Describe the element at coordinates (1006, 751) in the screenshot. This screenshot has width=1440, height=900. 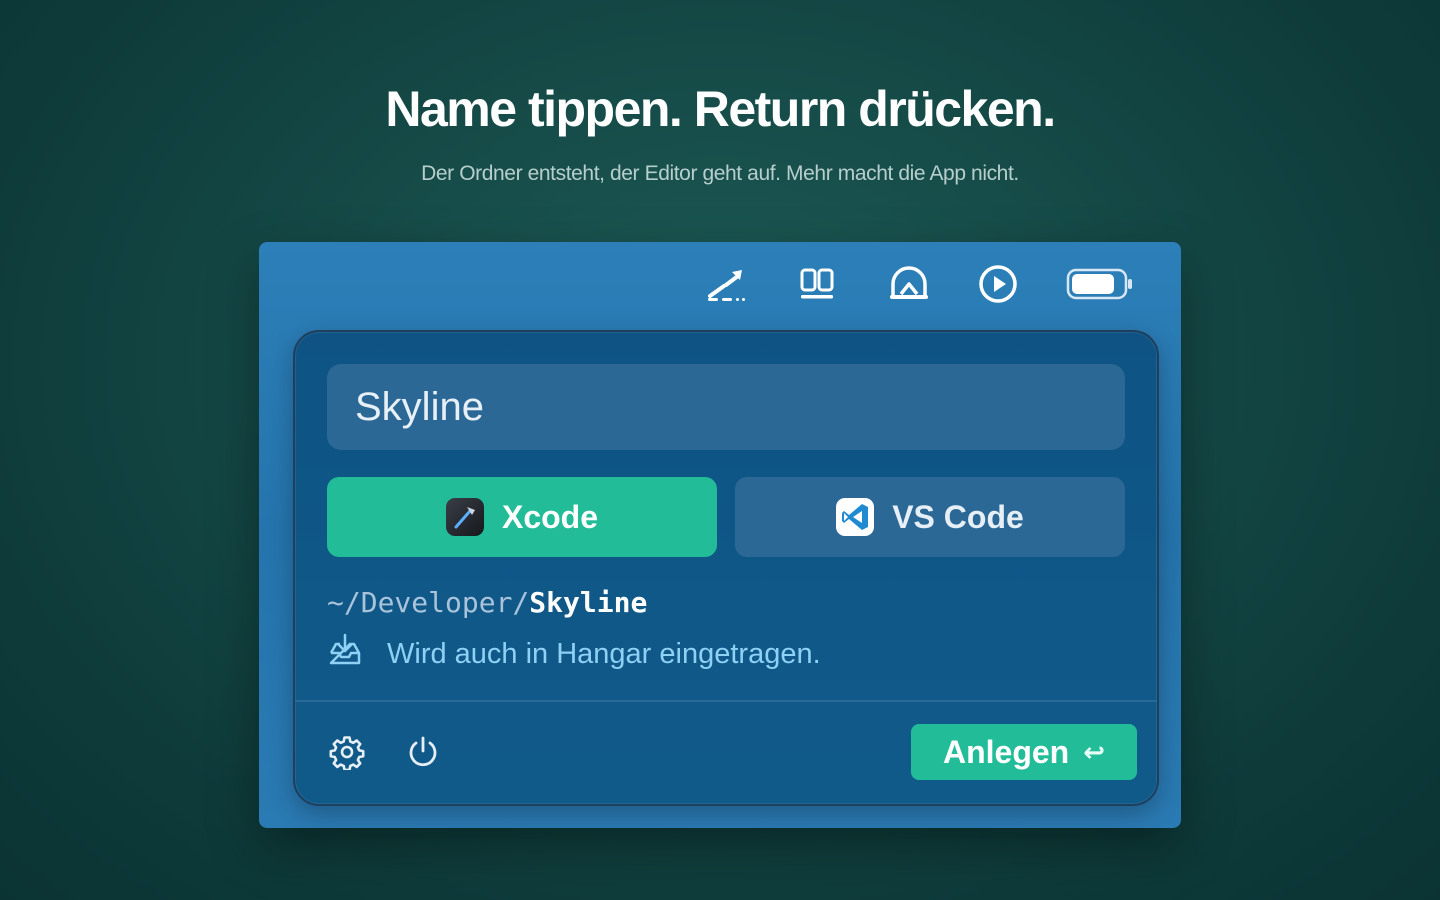
I see `create-button-label: Anlegen` at that location.